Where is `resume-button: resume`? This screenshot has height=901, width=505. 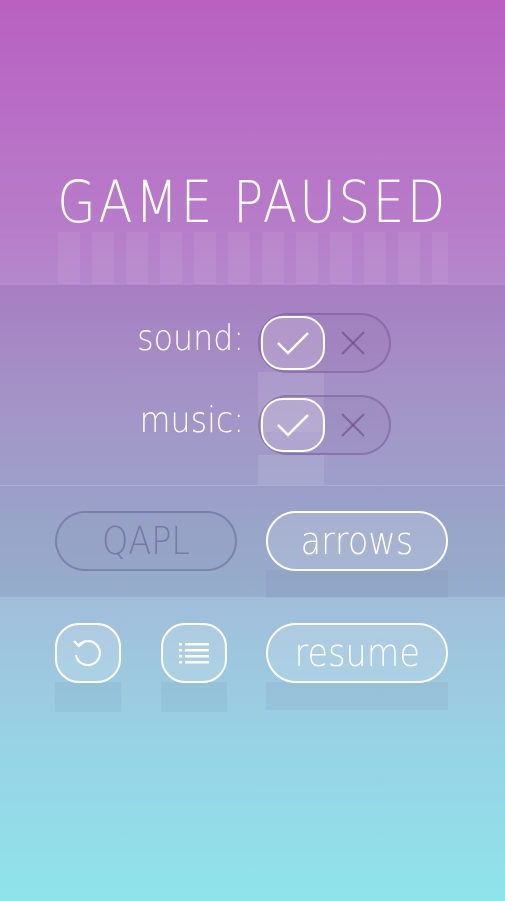 resume-button: resume is located at coordinates (357, 653).